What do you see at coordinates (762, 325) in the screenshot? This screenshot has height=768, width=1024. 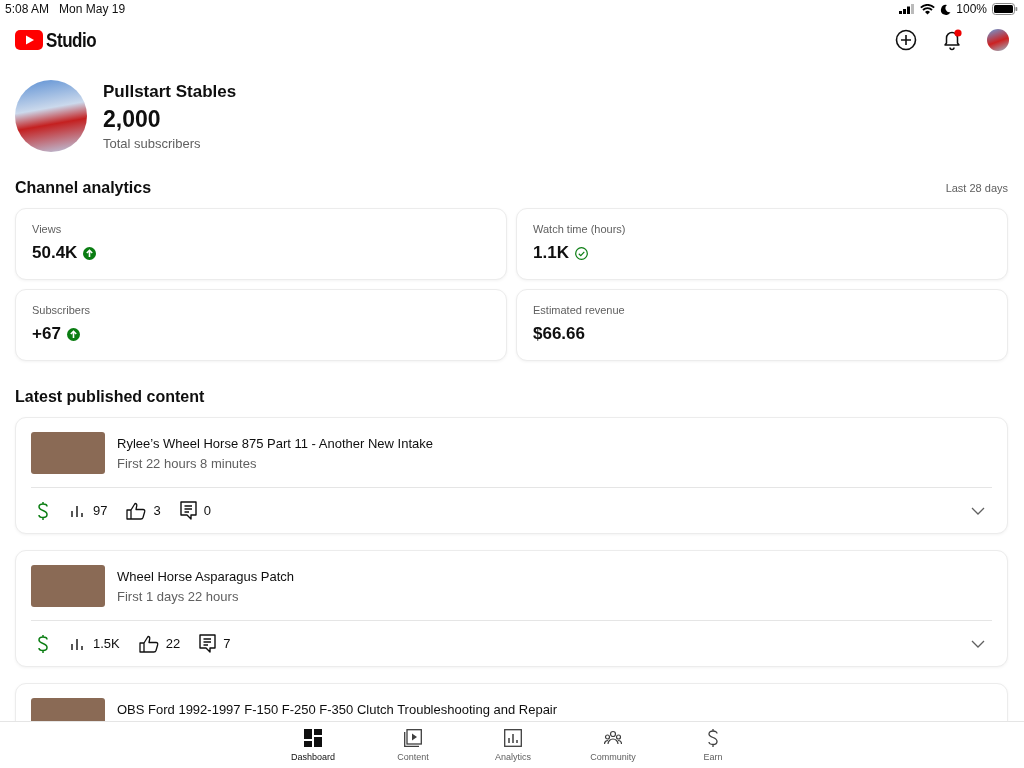 I see `metric-card: Estimated revenue $66.66` at bounding box center [762, 325].